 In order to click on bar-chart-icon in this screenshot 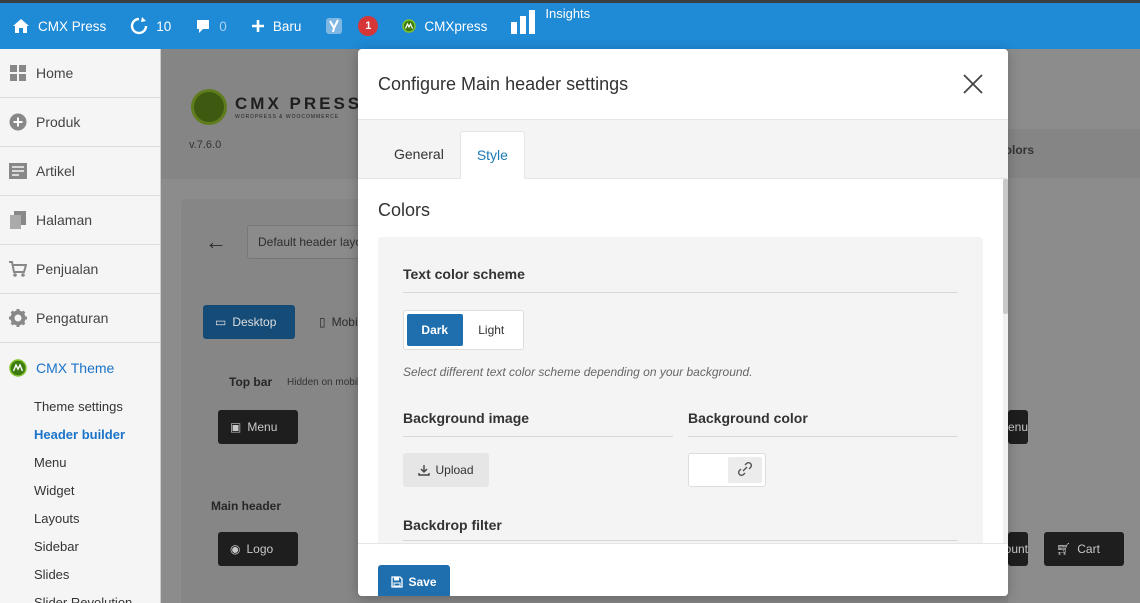, I will do `click(524, 22)`.